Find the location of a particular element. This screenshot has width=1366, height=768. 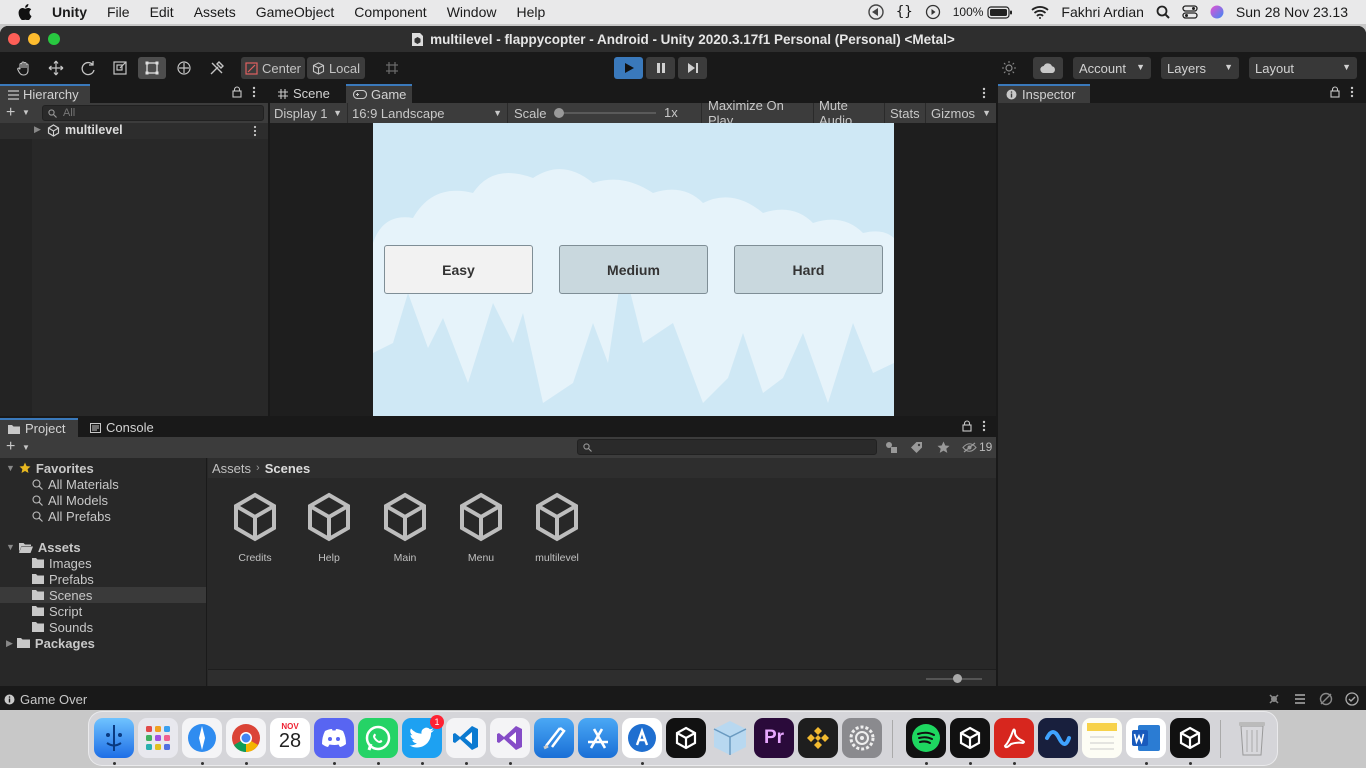

expand-right-icon: ▶ is located at coordinates (9, 643).